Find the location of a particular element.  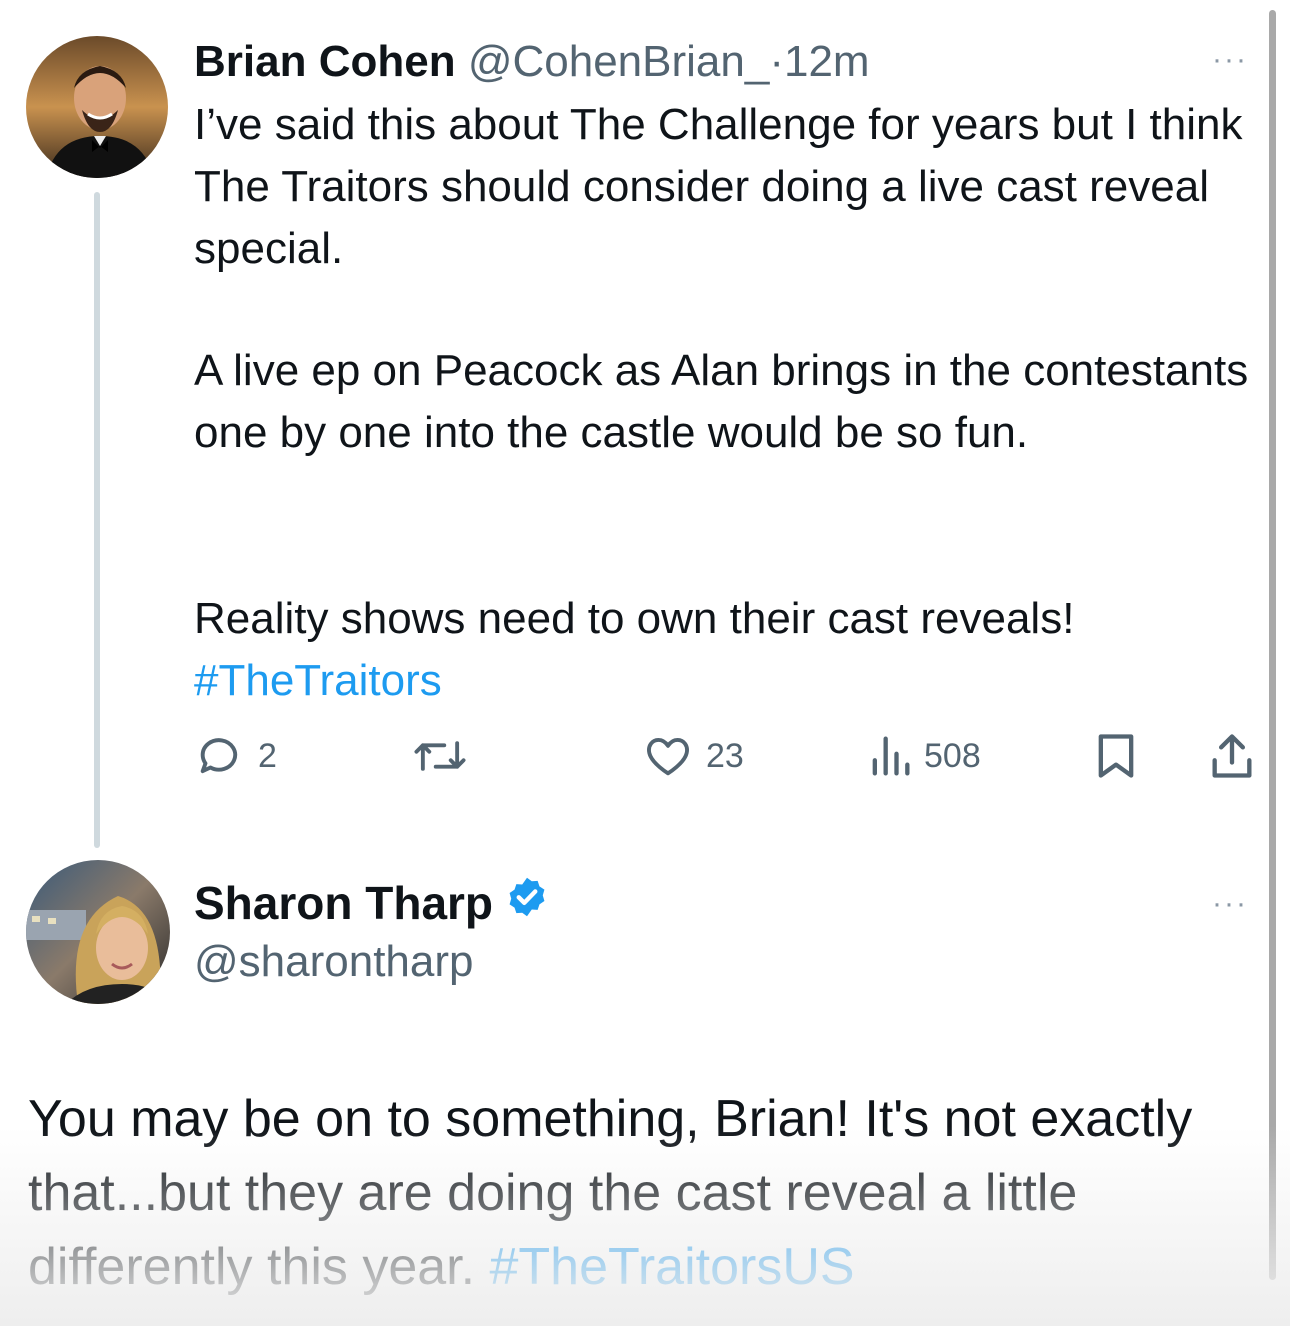

like-button: 23 is located at coordinates (693, 756).